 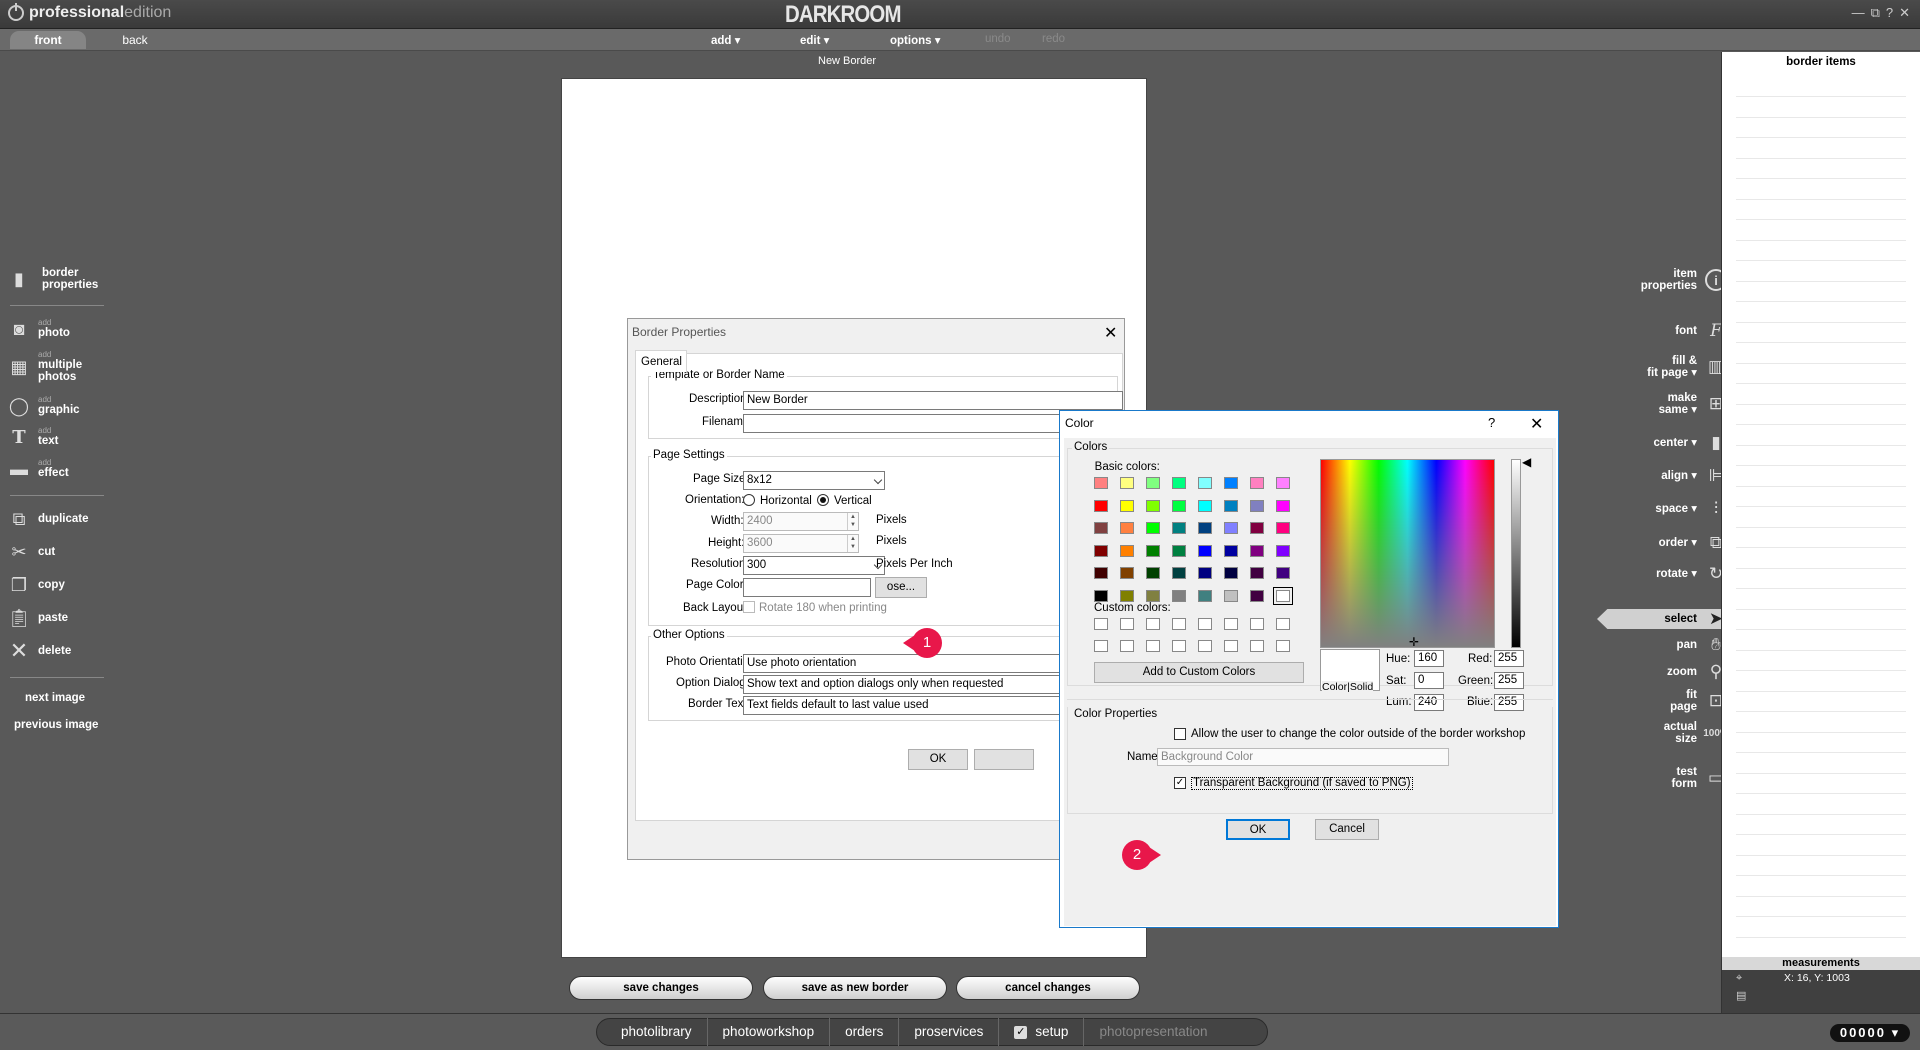 What do you see at coordinates (725, 40) in the screenshot?
I see `menu-add: add ▾` at bounding box center [725, 40].